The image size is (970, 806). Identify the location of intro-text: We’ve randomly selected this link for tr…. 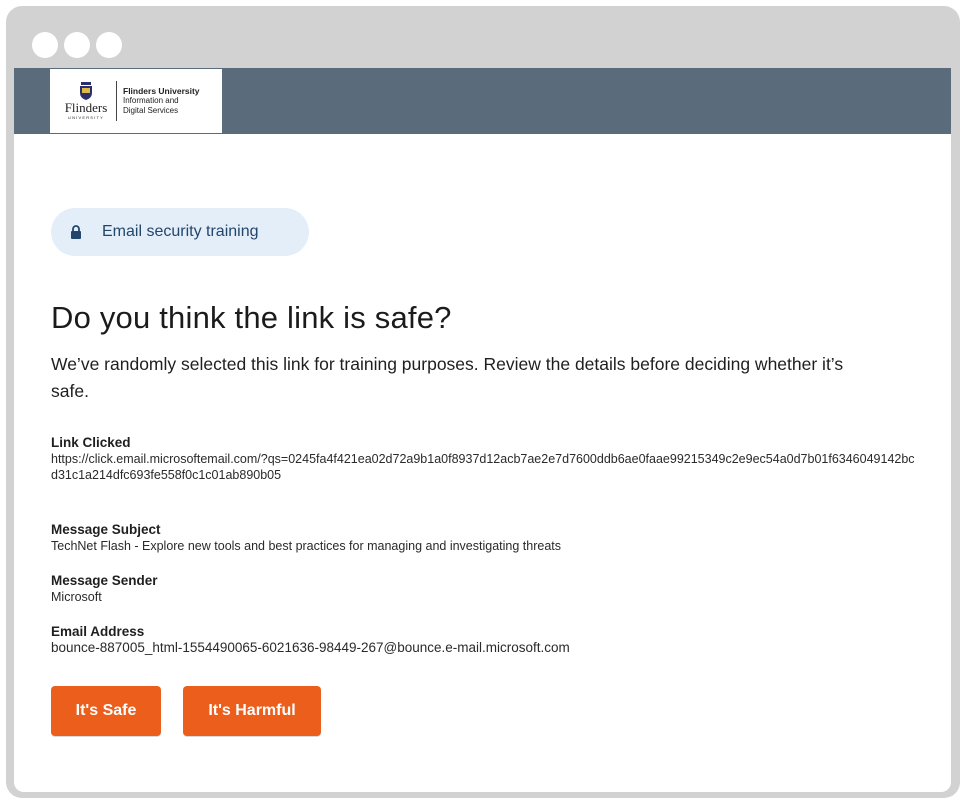
(447, 377).